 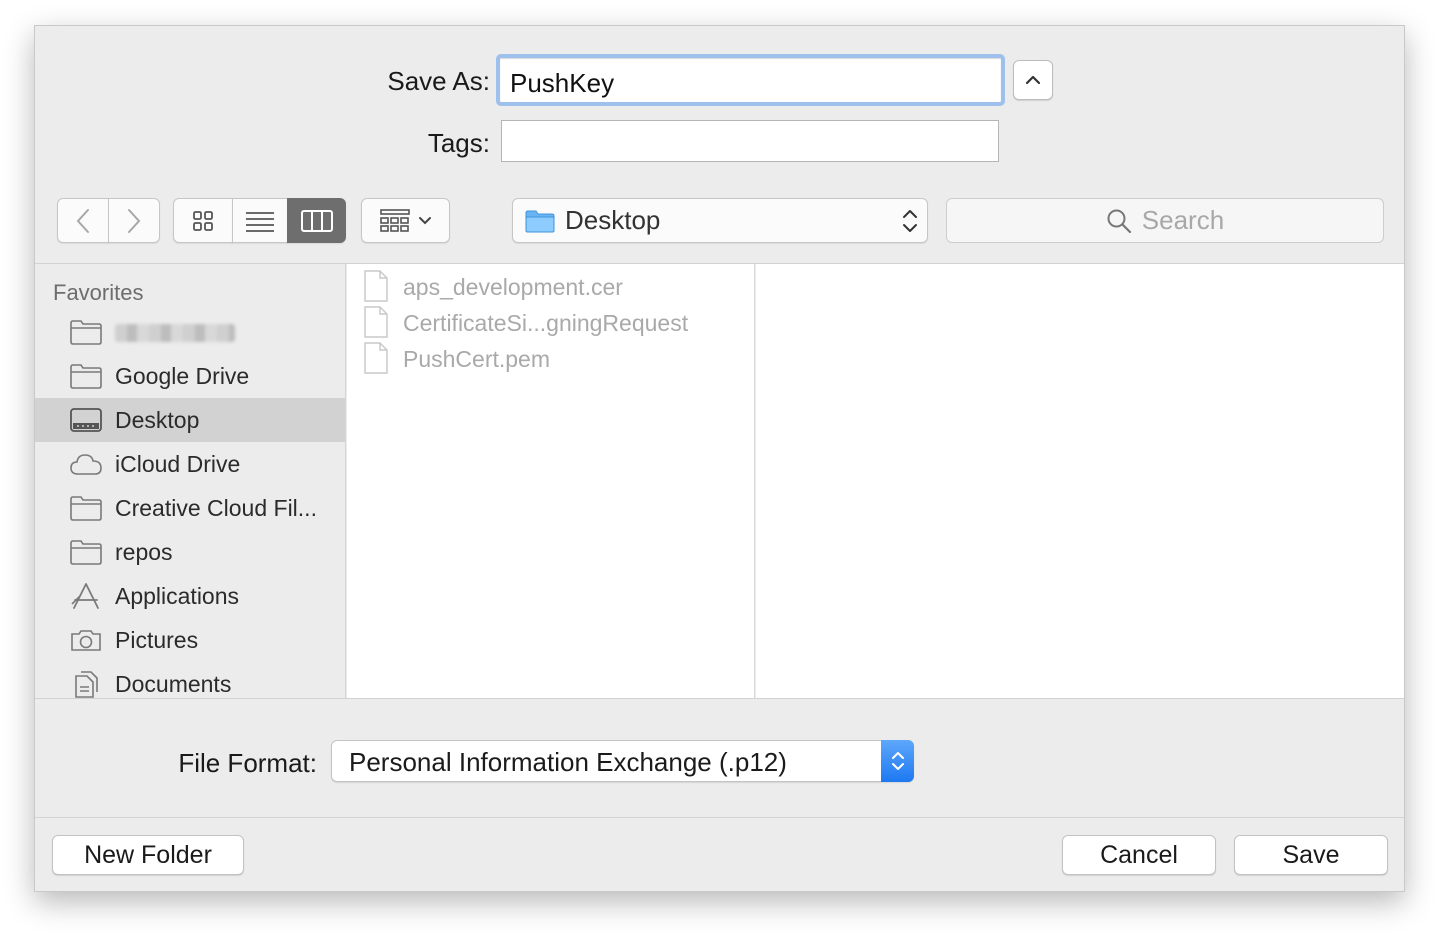 What do you see at coordinates (86, 684) in the screenshot?
I see `documents-icon` at bounding box center [86, 684].